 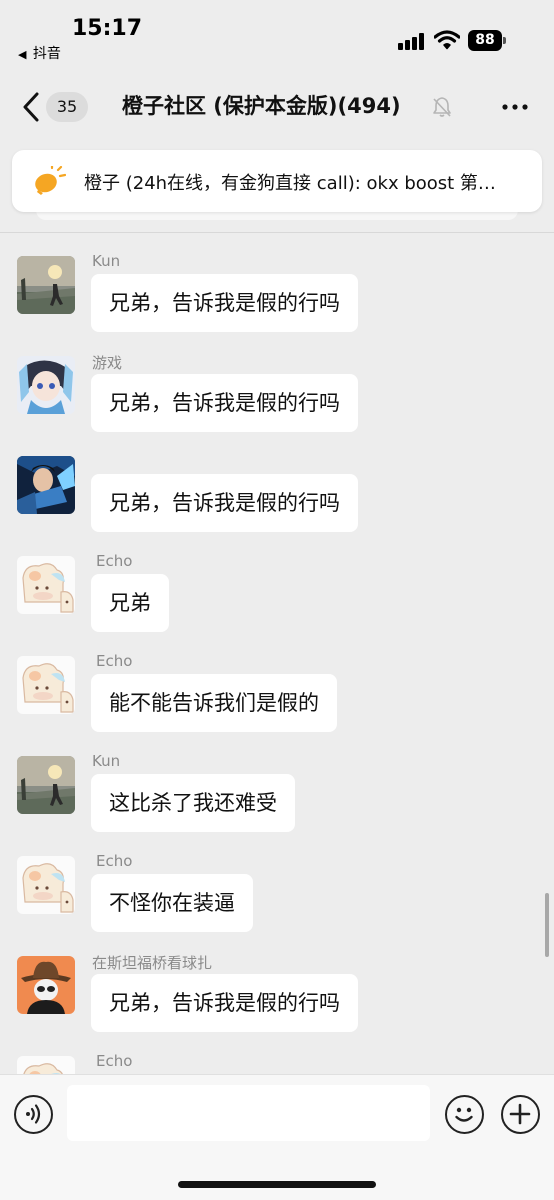 I want to click on message-bubble: 不怪你在装逼, so click(x=172, y=903).